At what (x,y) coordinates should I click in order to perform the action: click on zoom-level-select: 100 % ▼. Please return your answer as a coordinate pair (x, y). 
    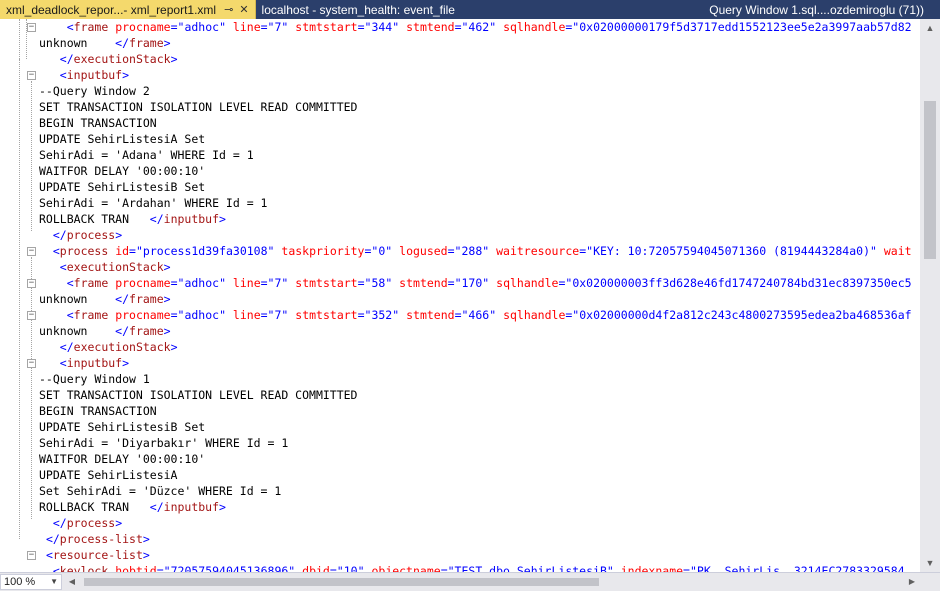
    Looking at the image, I should click on (31, 582).